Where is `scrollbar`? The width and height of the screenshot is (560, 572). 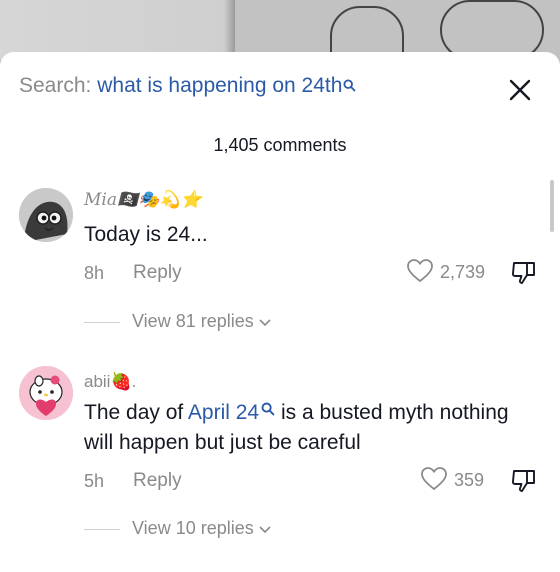 scrollbar is located at coordinates (552, 206).